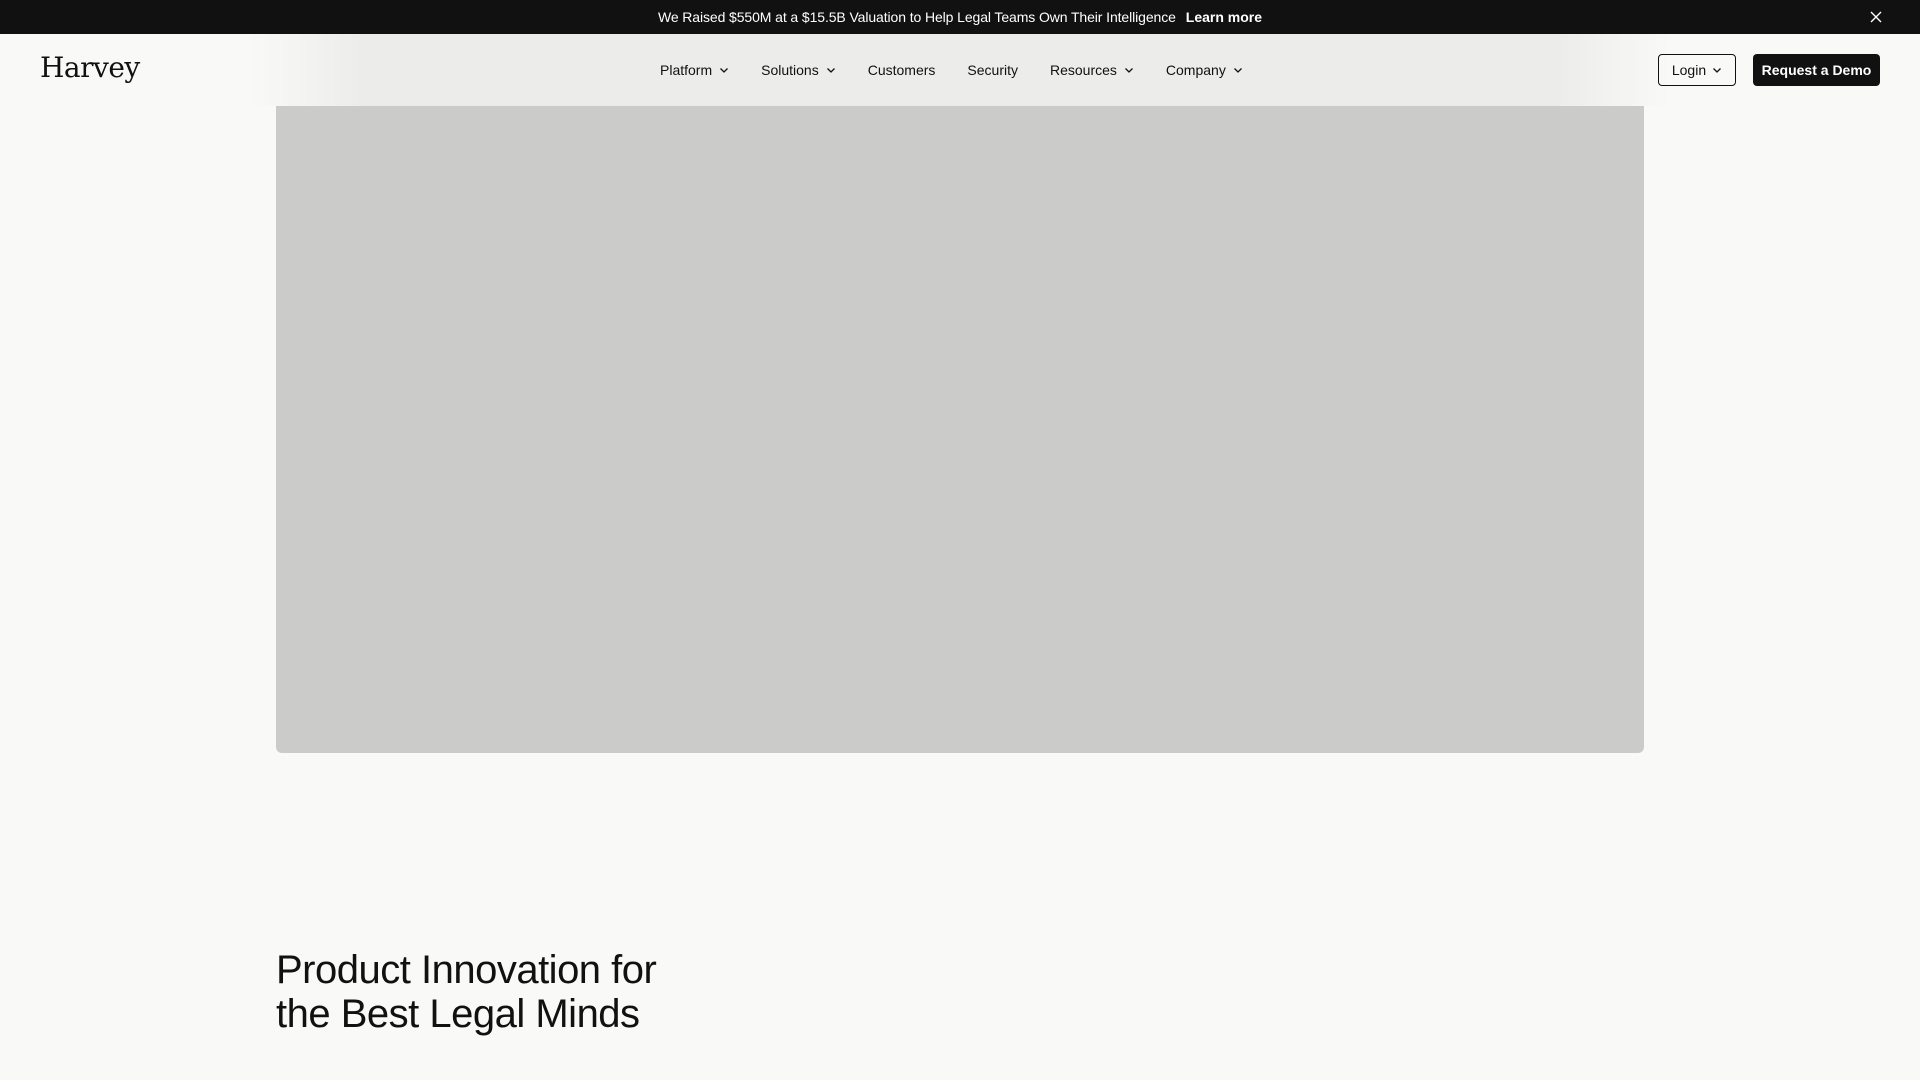  Describe the element at coordinates (1083, 70) in the screenshot. I see `nav-item-label: Resources` at that location.